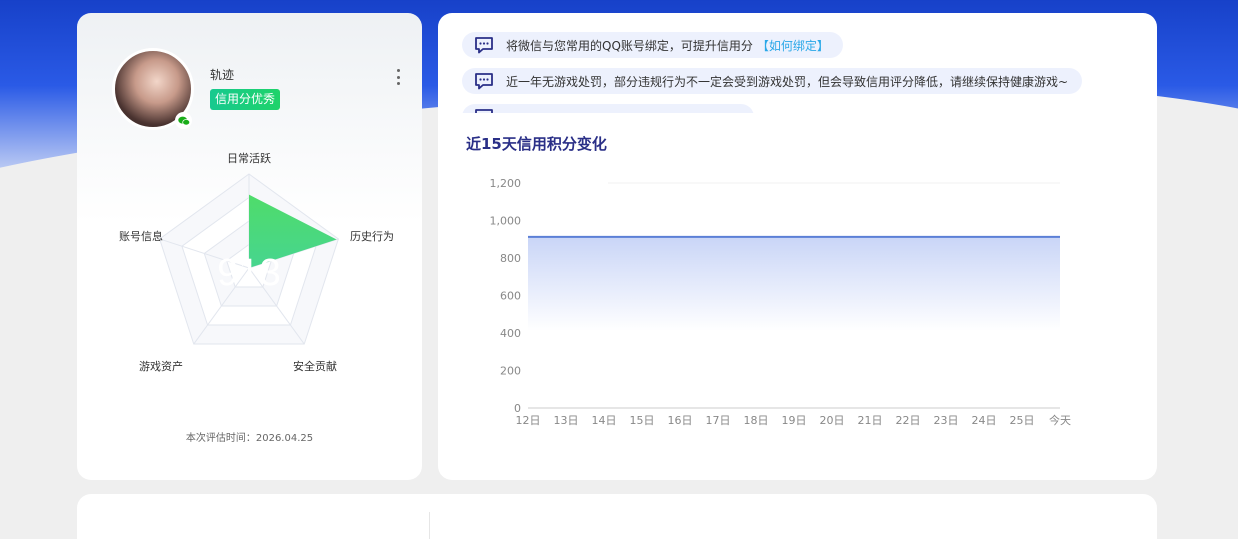  What do you see at coordinates (248, 273) in the screenshot?
I see `credit-score-value: 913` at bounding box center [248, 273].